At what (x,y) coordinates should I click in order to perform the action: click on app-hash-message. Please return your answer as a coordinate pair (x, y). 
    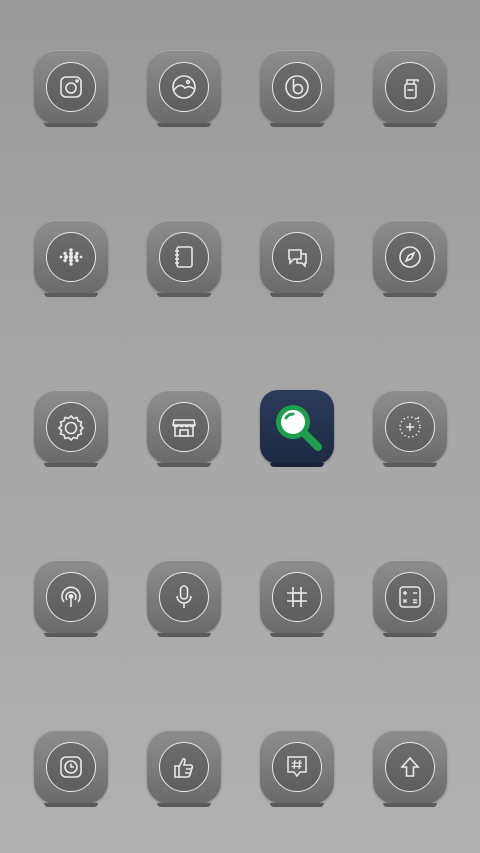
    Looking at the image, I should click on (297, 770).